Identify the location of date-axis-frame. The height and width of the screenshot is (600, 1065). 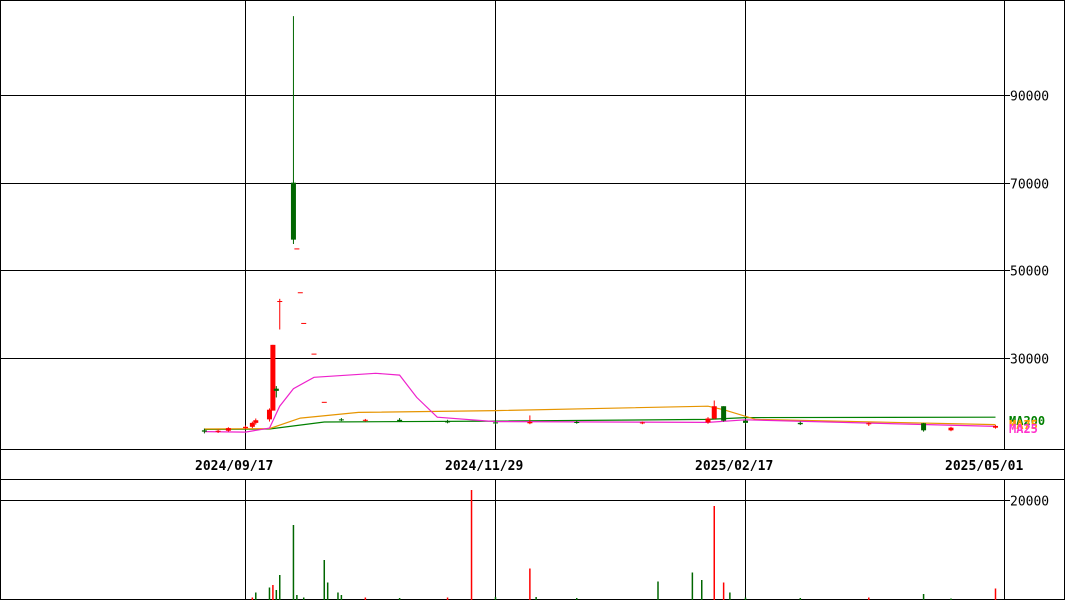
(532, 464).